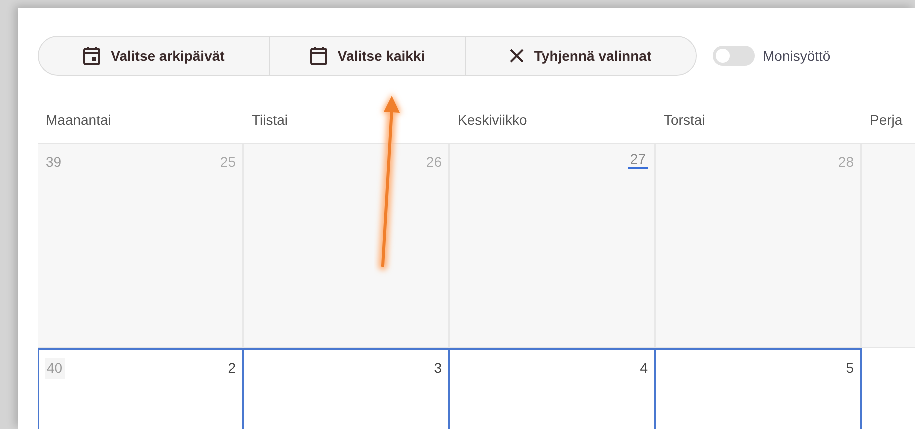  Describe the element at coordinates (580, 56) in the screenshot. I see `toolbar-button: Tyhjennä valinnat` at that location.